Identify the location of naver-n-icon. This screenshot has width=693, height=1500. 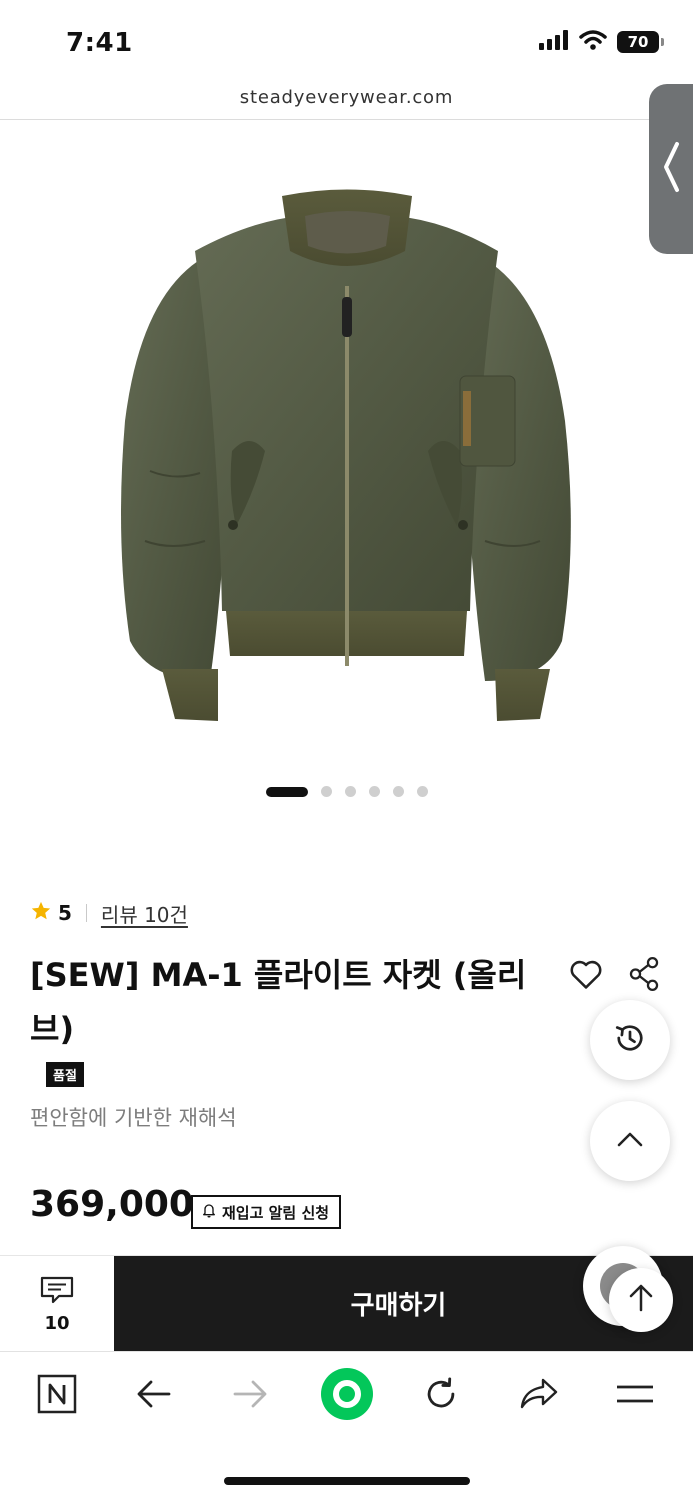
(57, 1396).